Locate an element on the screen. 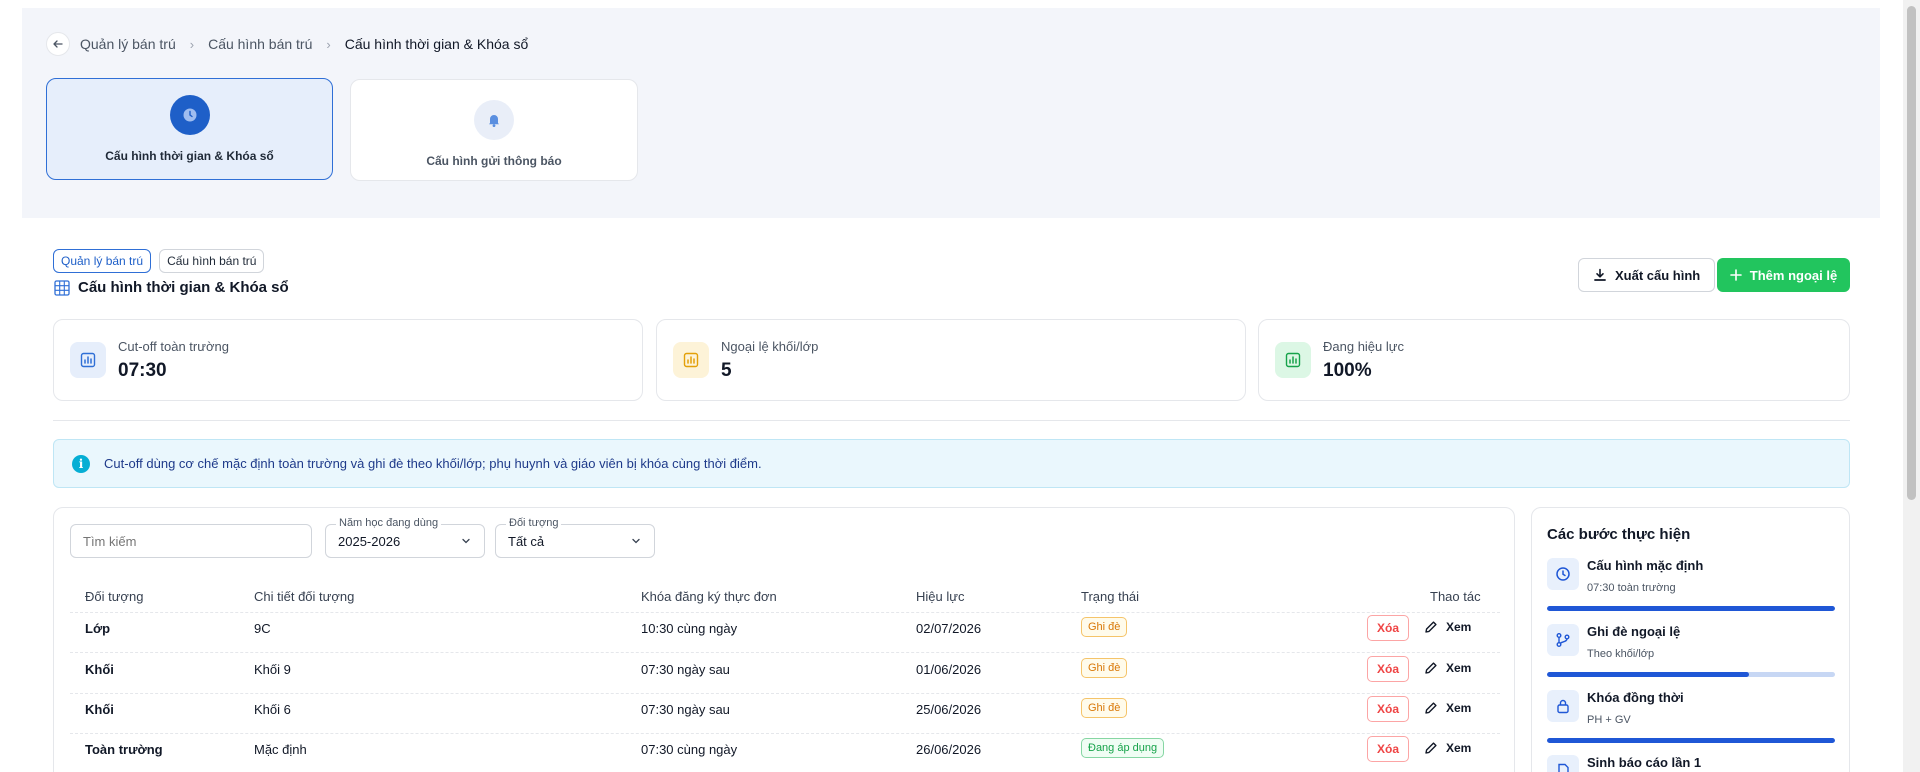 The width and height of the screenshot is (1920, 772). chevron-down-icon is located at coordinates (466, 541).